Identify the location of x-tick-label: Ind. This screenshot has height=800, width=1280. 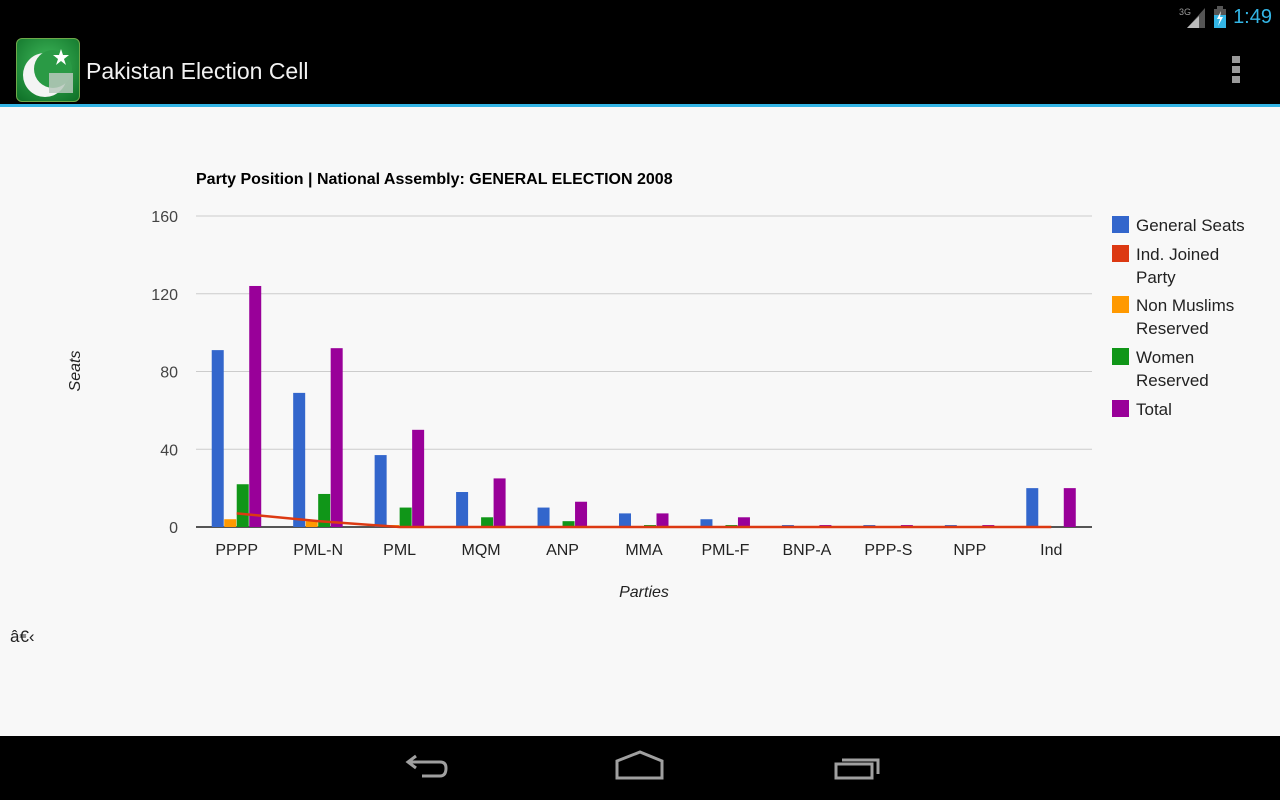
(1051, 550).